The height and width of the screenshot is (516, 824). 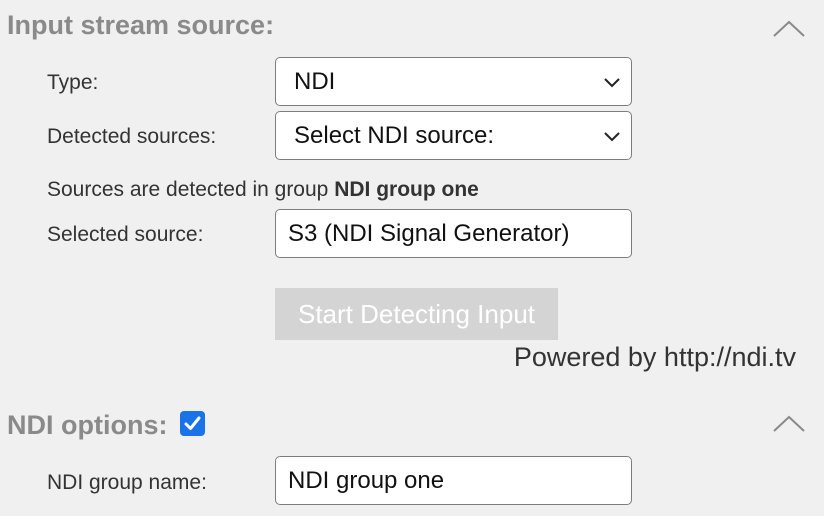 What do you see at coordinates (125, 234) in the screenshot?
I see `selected-source-label: Selected source:` at bounding box center [125, 234].